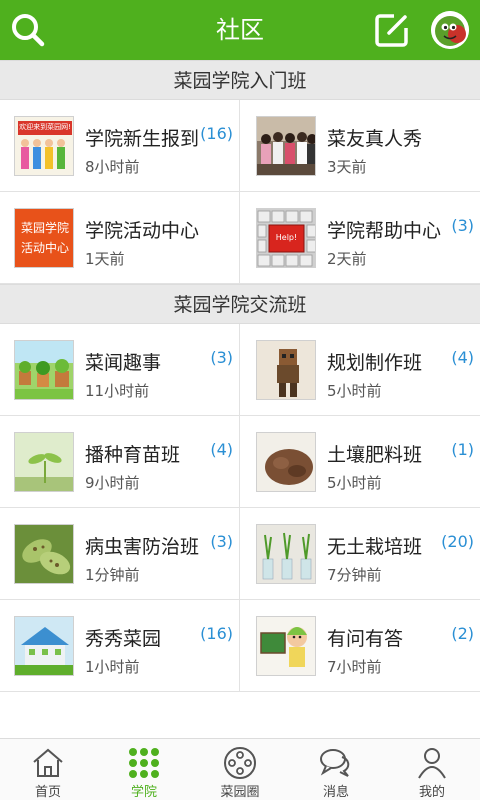 The image size is (480, 800). What do you see at coordinates (142, 231) in the screenshot?
I see `forum-name: 学院活动中心` at bounding box center [142, 231].